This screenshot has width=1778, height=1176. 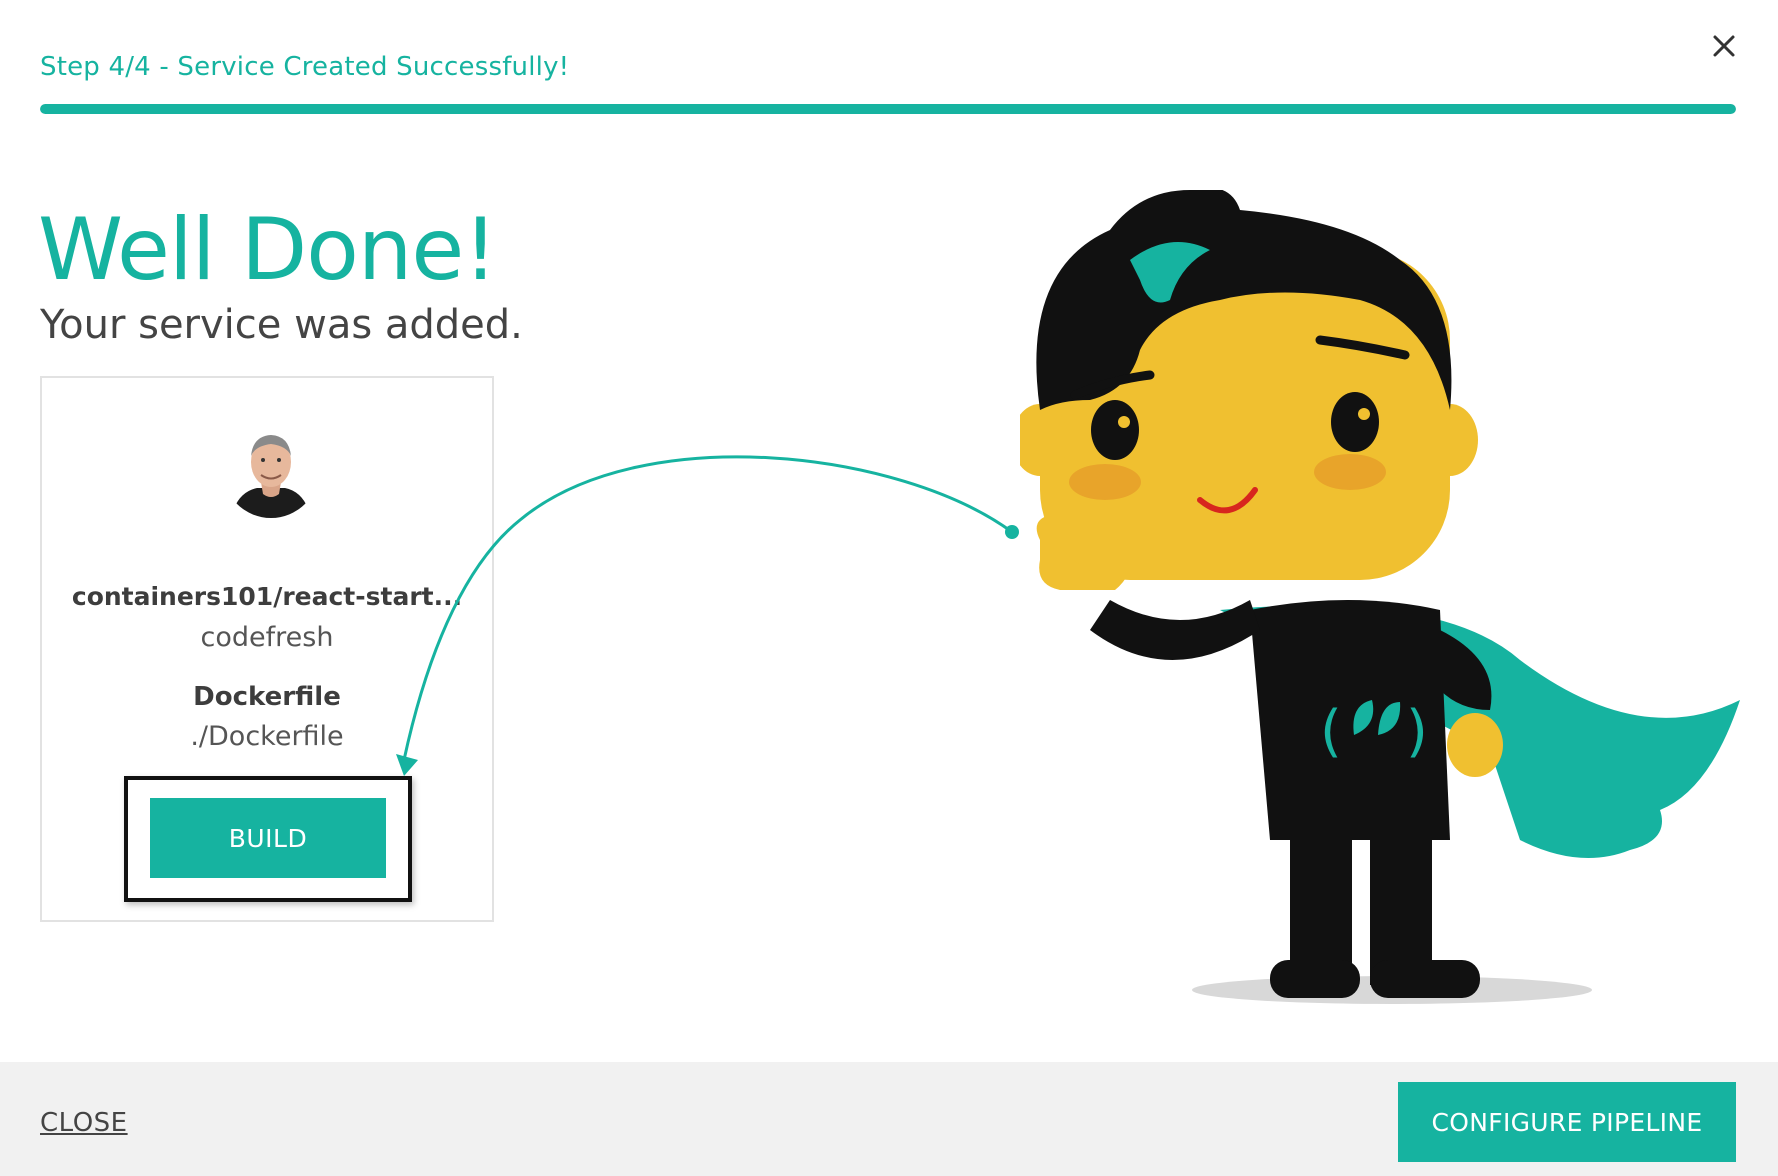 What do you see at coordinates (267, 637) in the screenshot?
I see `repo-owner: codefresh` at bounding box center [267, 637].